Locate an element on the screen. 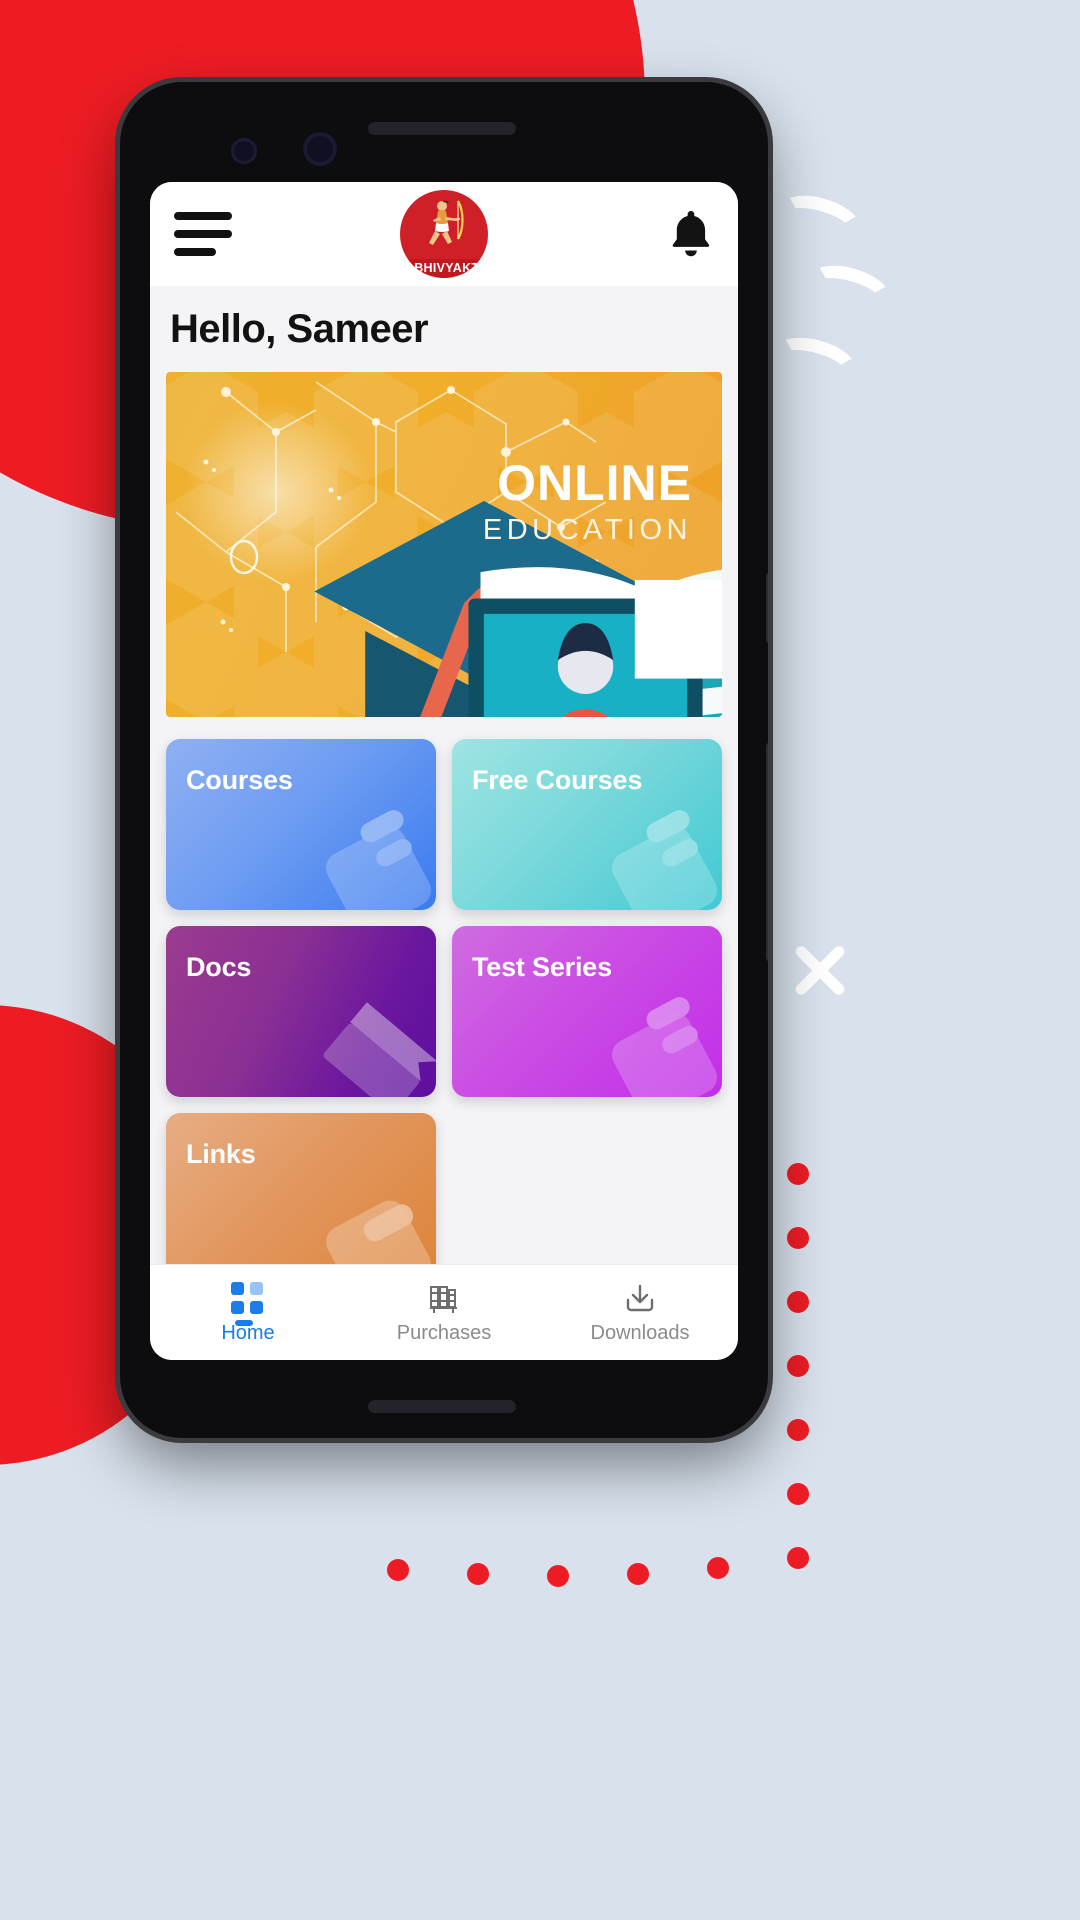 The height and width of the screenshot is (1920, 1080). books-icon is located at coordinates (444, 1299).